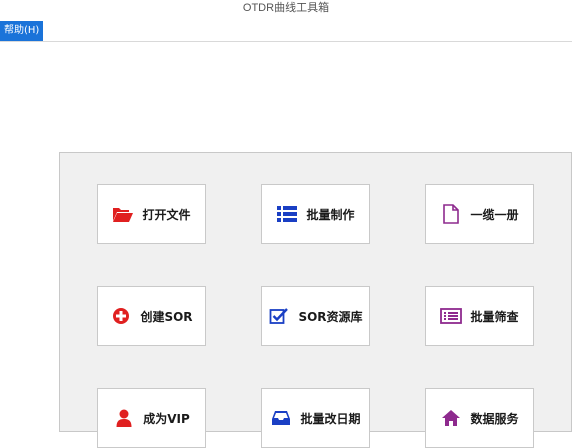  What do you see at coordinates (166, 418) in the screenshot?
I see `become-vip-label: 成为VIP` at bounding box center [166, 418].